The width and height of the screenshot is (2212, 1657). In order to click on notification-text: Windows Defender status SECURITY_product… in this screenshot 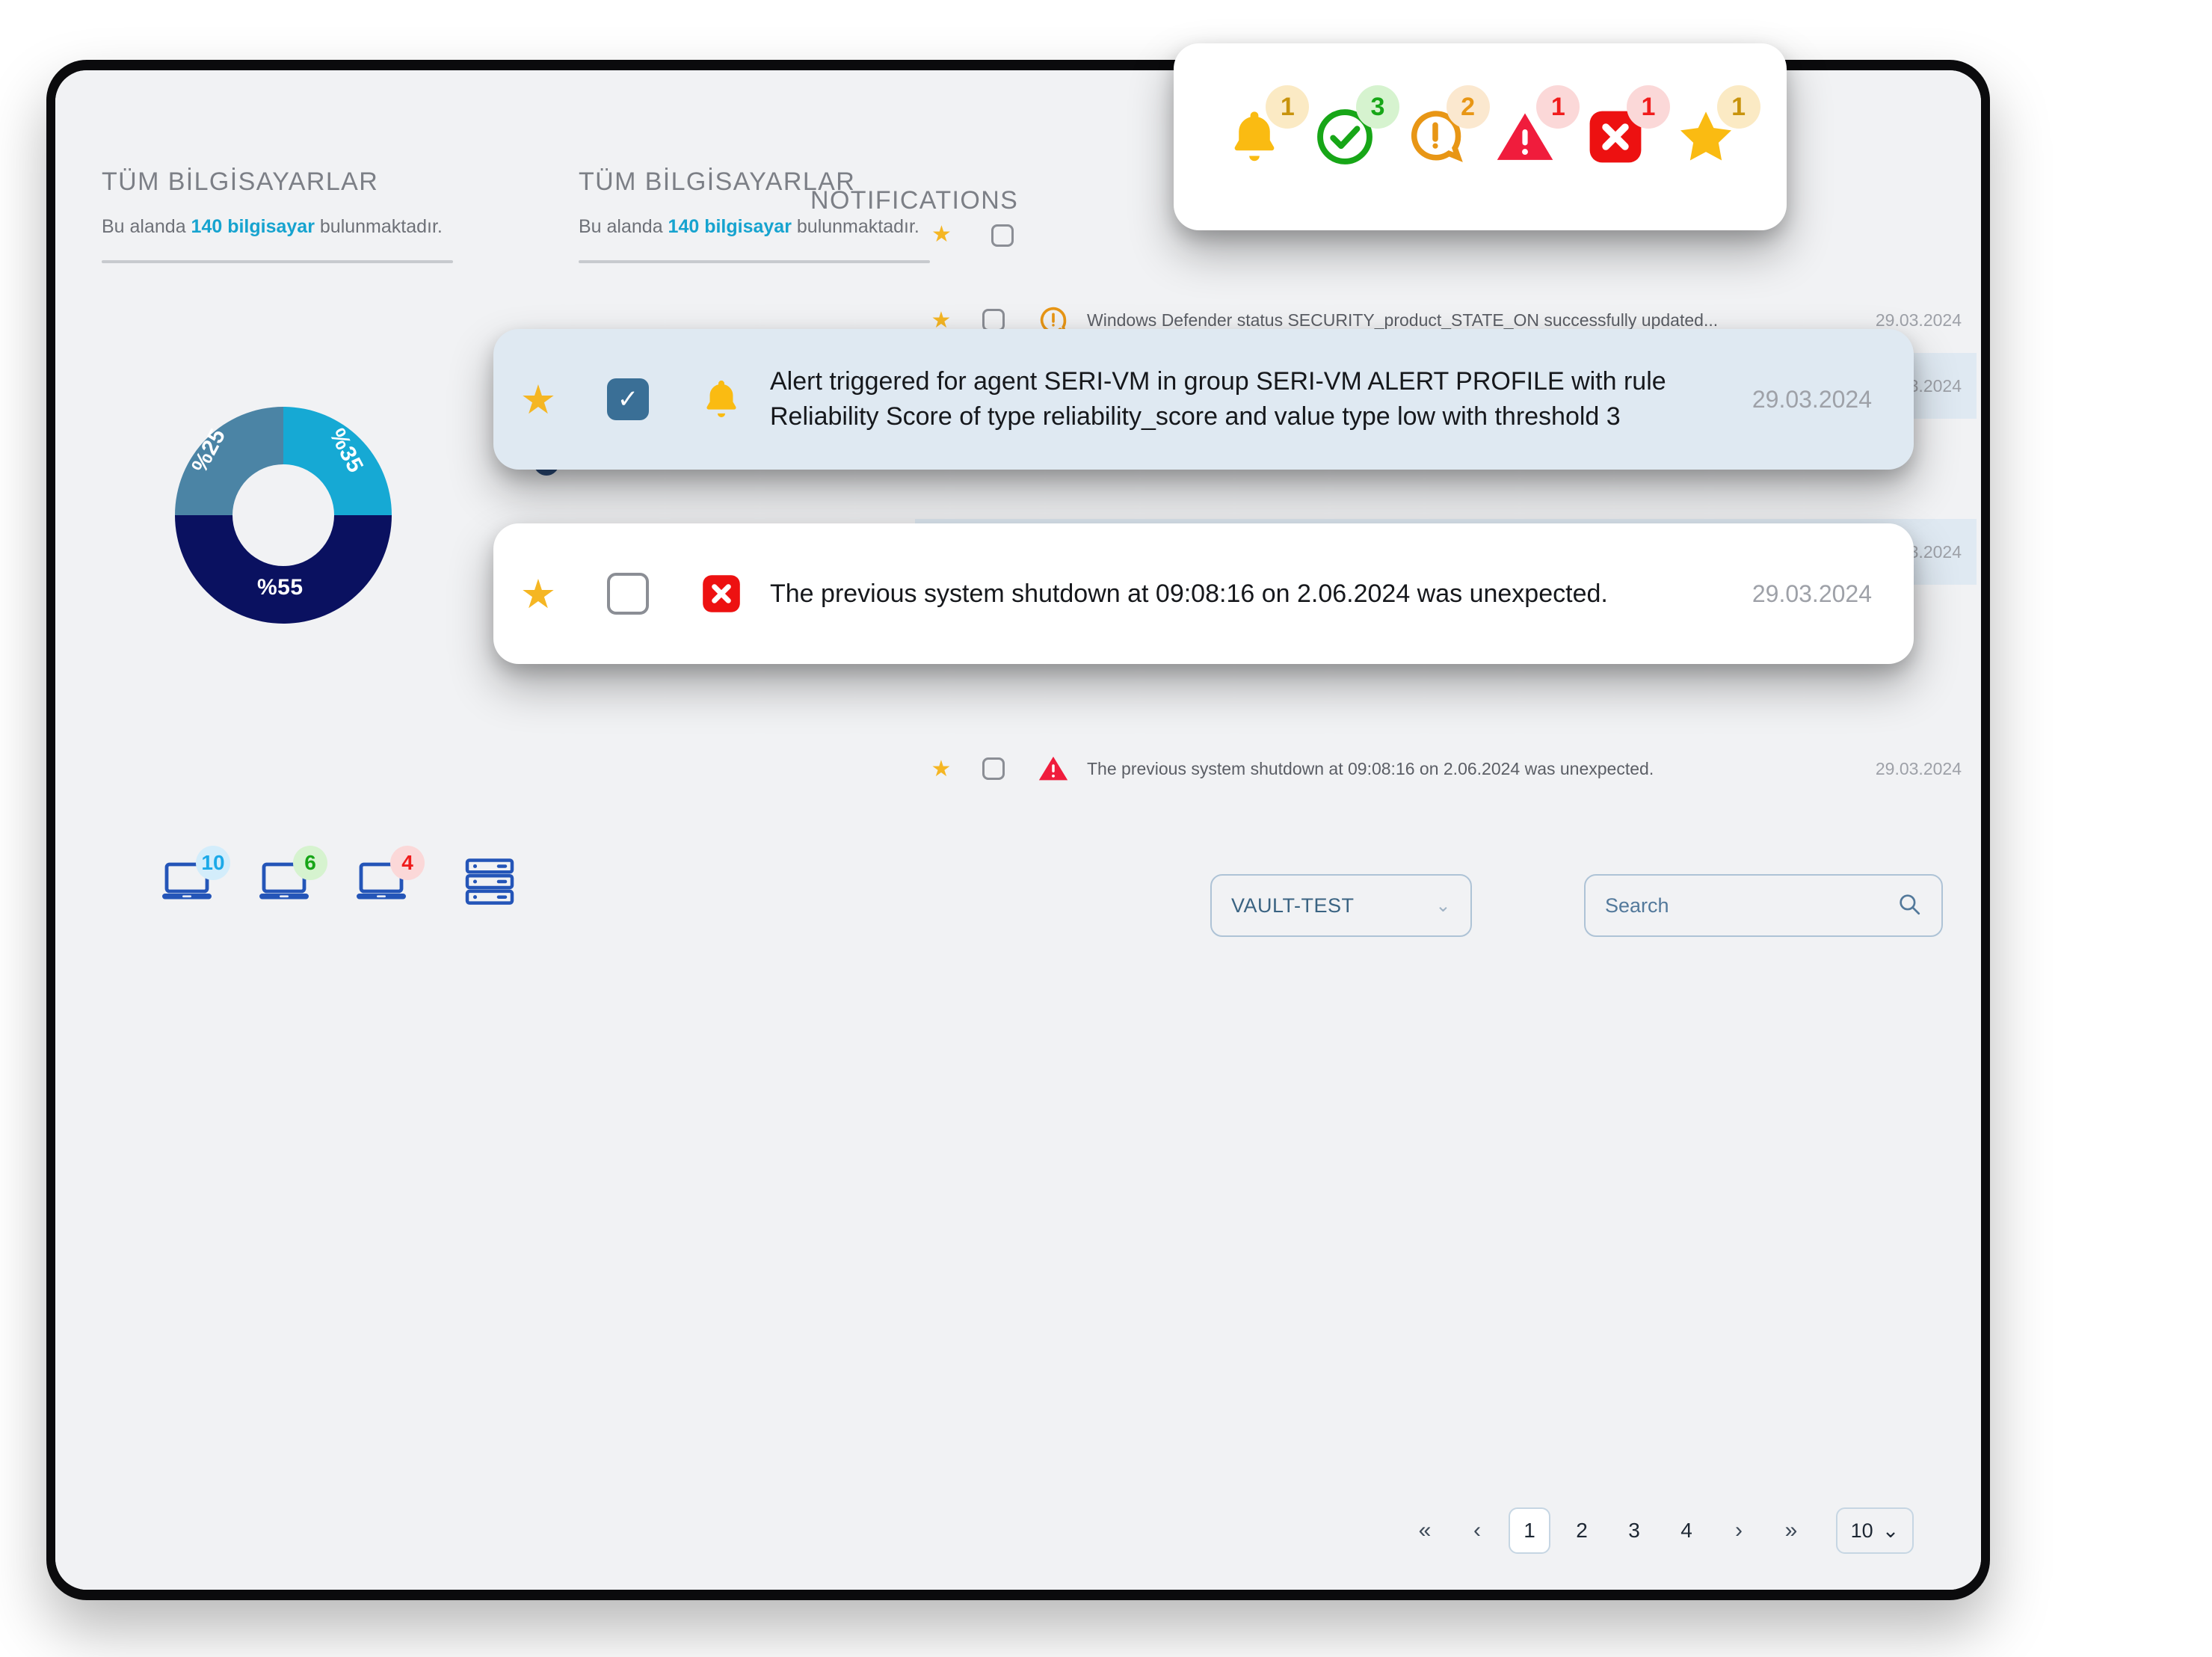, I will do `click(1403, 320)`.